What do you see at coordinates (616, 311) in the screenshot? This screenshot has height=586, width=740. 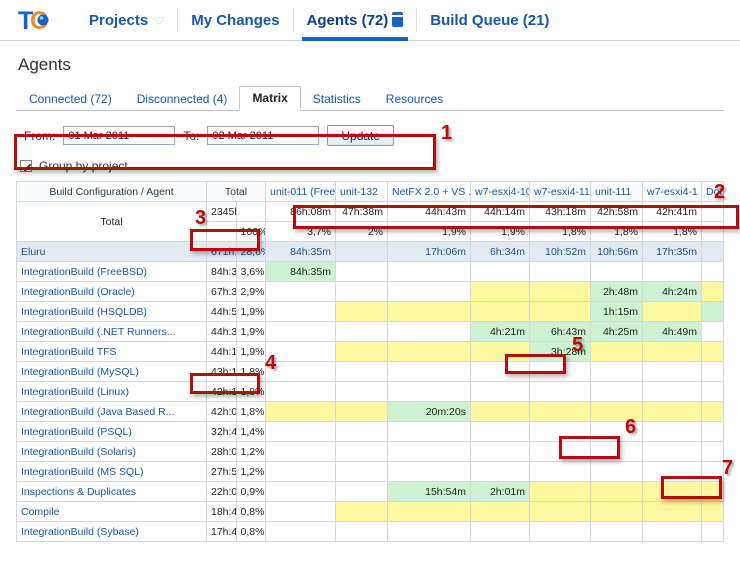 I see `matrix-cell: 1h:15m` at bounding box center [616, 311].